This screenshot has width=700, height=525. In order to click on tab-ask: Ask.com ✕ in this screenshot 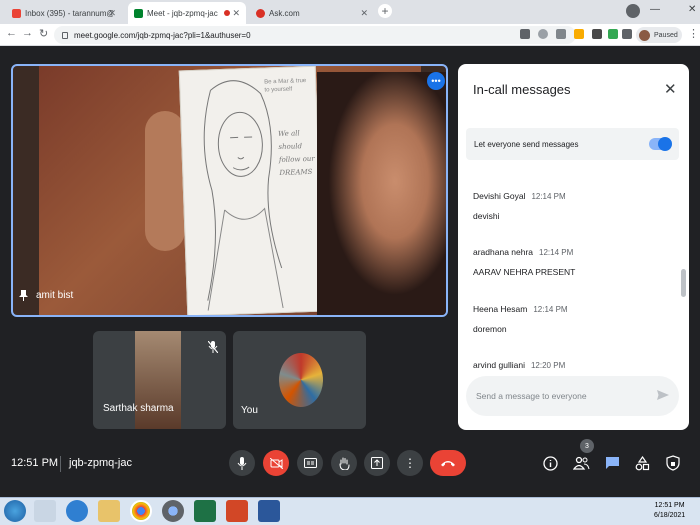, I will do `click(312, 13)`.